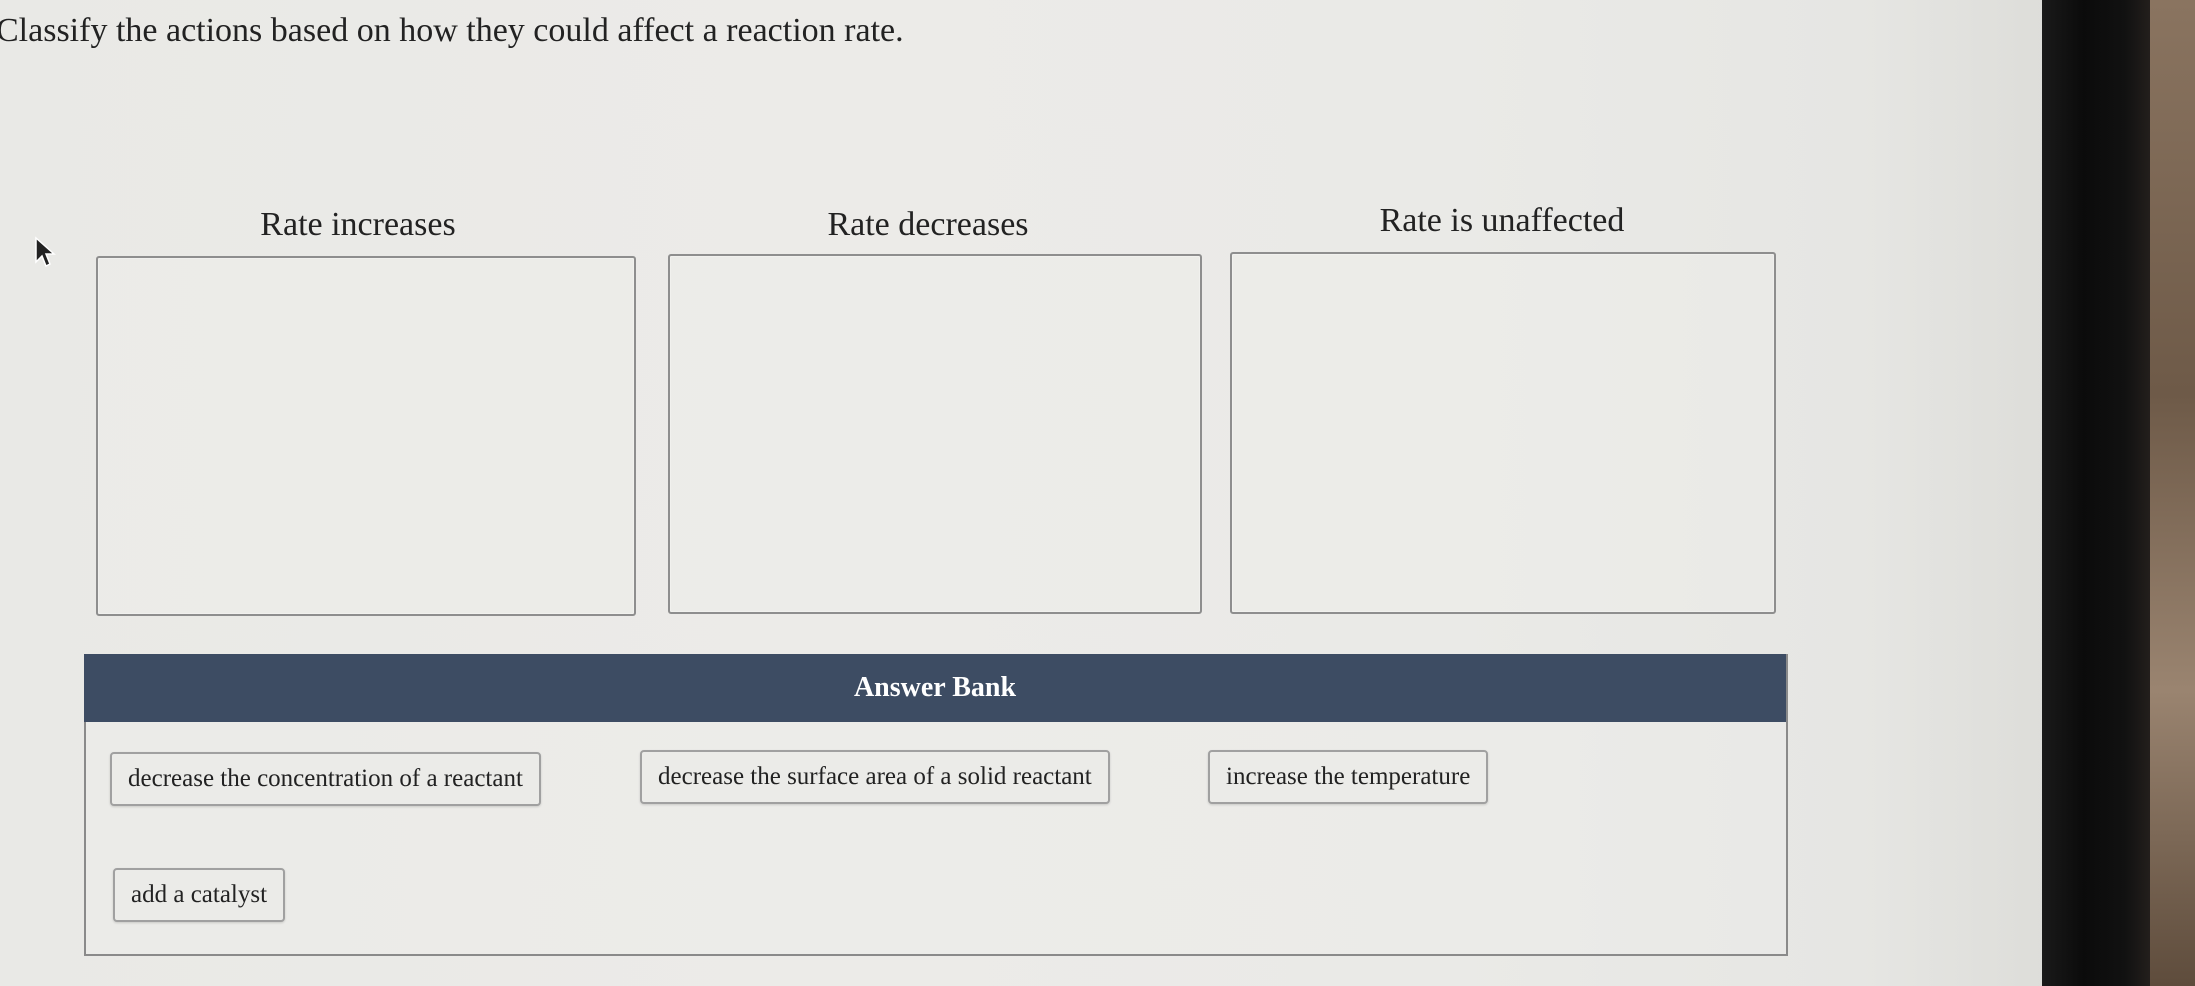 Image resolution: width=2195 pixels, height=986 pixels. I want to click on answer-chip-add-catalyst: add a catalyst, so click(199, 895).